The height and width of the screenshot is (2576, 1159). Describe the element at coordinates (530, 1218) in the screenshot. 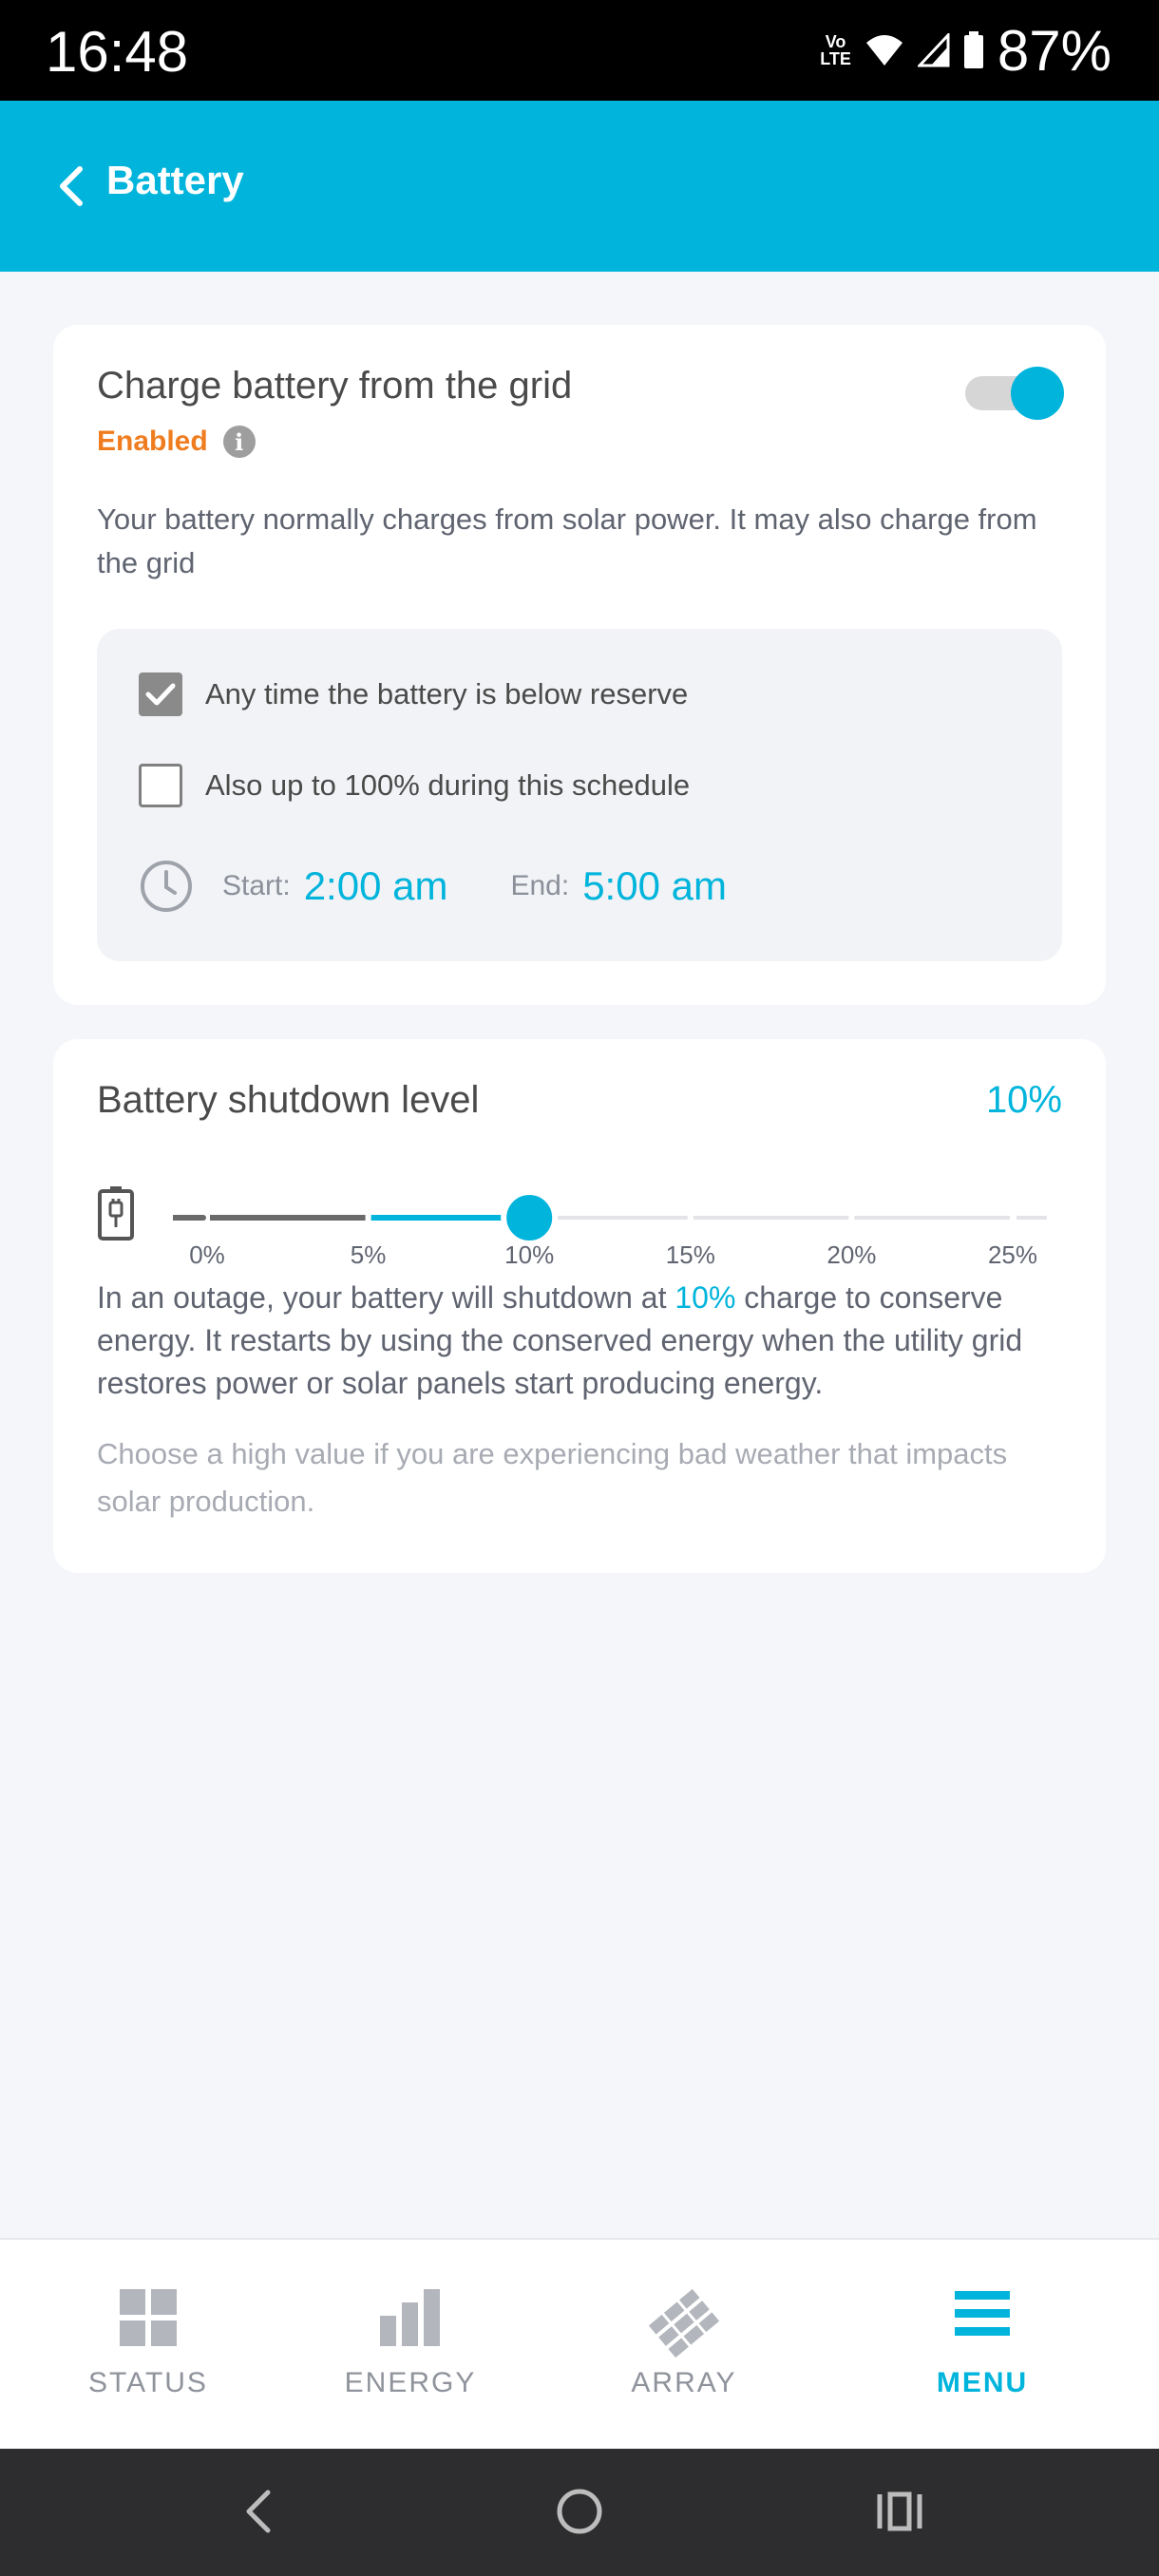

I see `slider-thumb` at that location.